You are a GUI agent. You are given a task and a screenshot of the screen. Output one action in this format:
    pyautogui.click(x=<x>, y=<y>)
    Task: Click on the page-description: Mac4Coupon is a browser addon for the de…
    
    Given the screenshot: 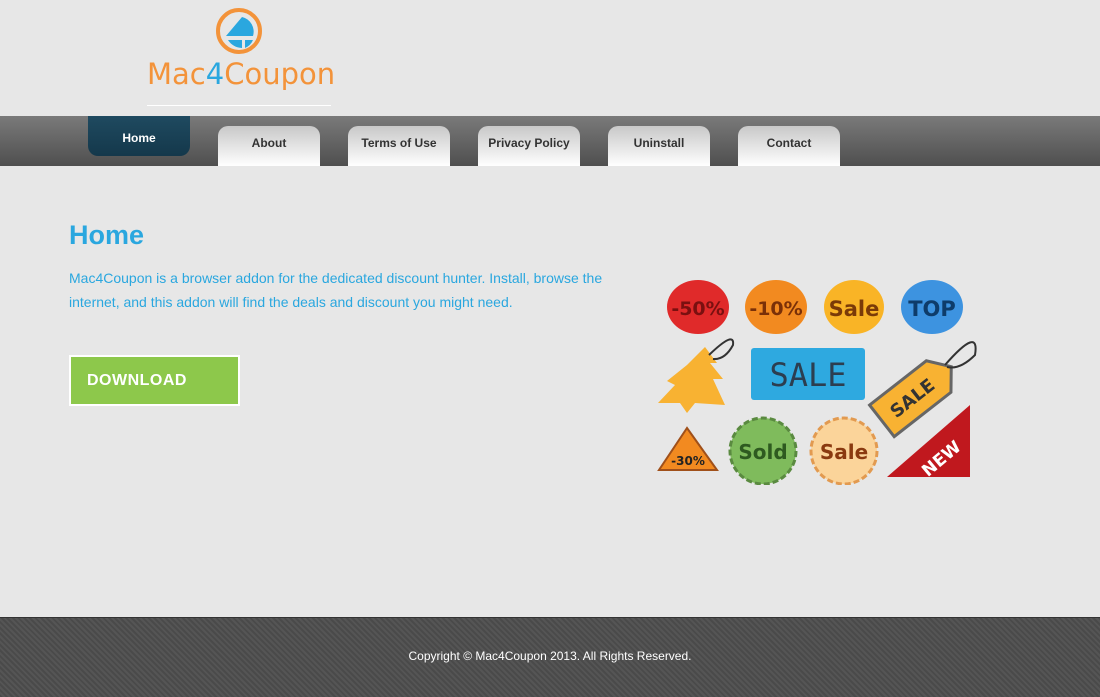 What is the action you would take?
    pyautogui.click(x=336, y=290)
    